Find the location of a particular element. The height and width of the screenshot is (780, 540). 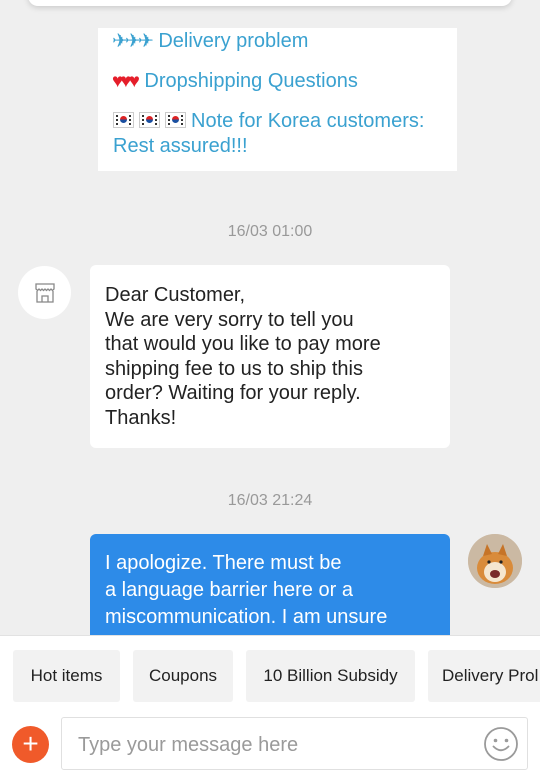

faq-item-dropshipping-questions: ♥♥♥ Dropshipping Questions is located at coordinates (235, 81).